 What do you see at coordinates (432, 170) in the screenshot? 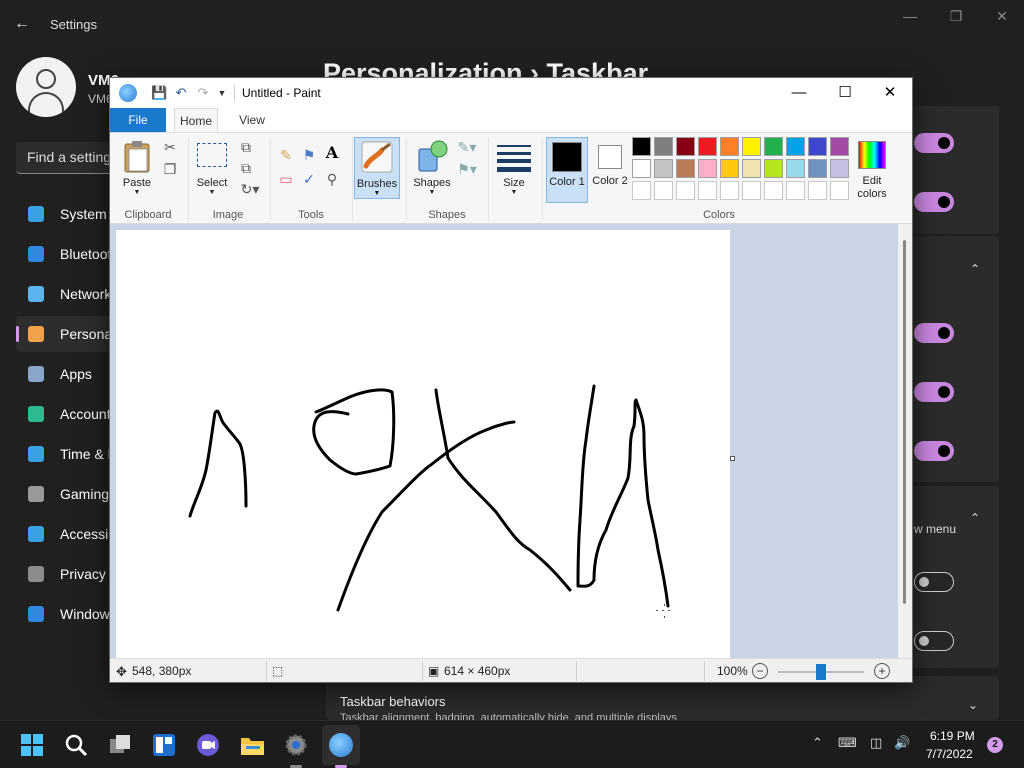
I see `shapes-button: Shapes ▼` at bounding box center [432, 170].